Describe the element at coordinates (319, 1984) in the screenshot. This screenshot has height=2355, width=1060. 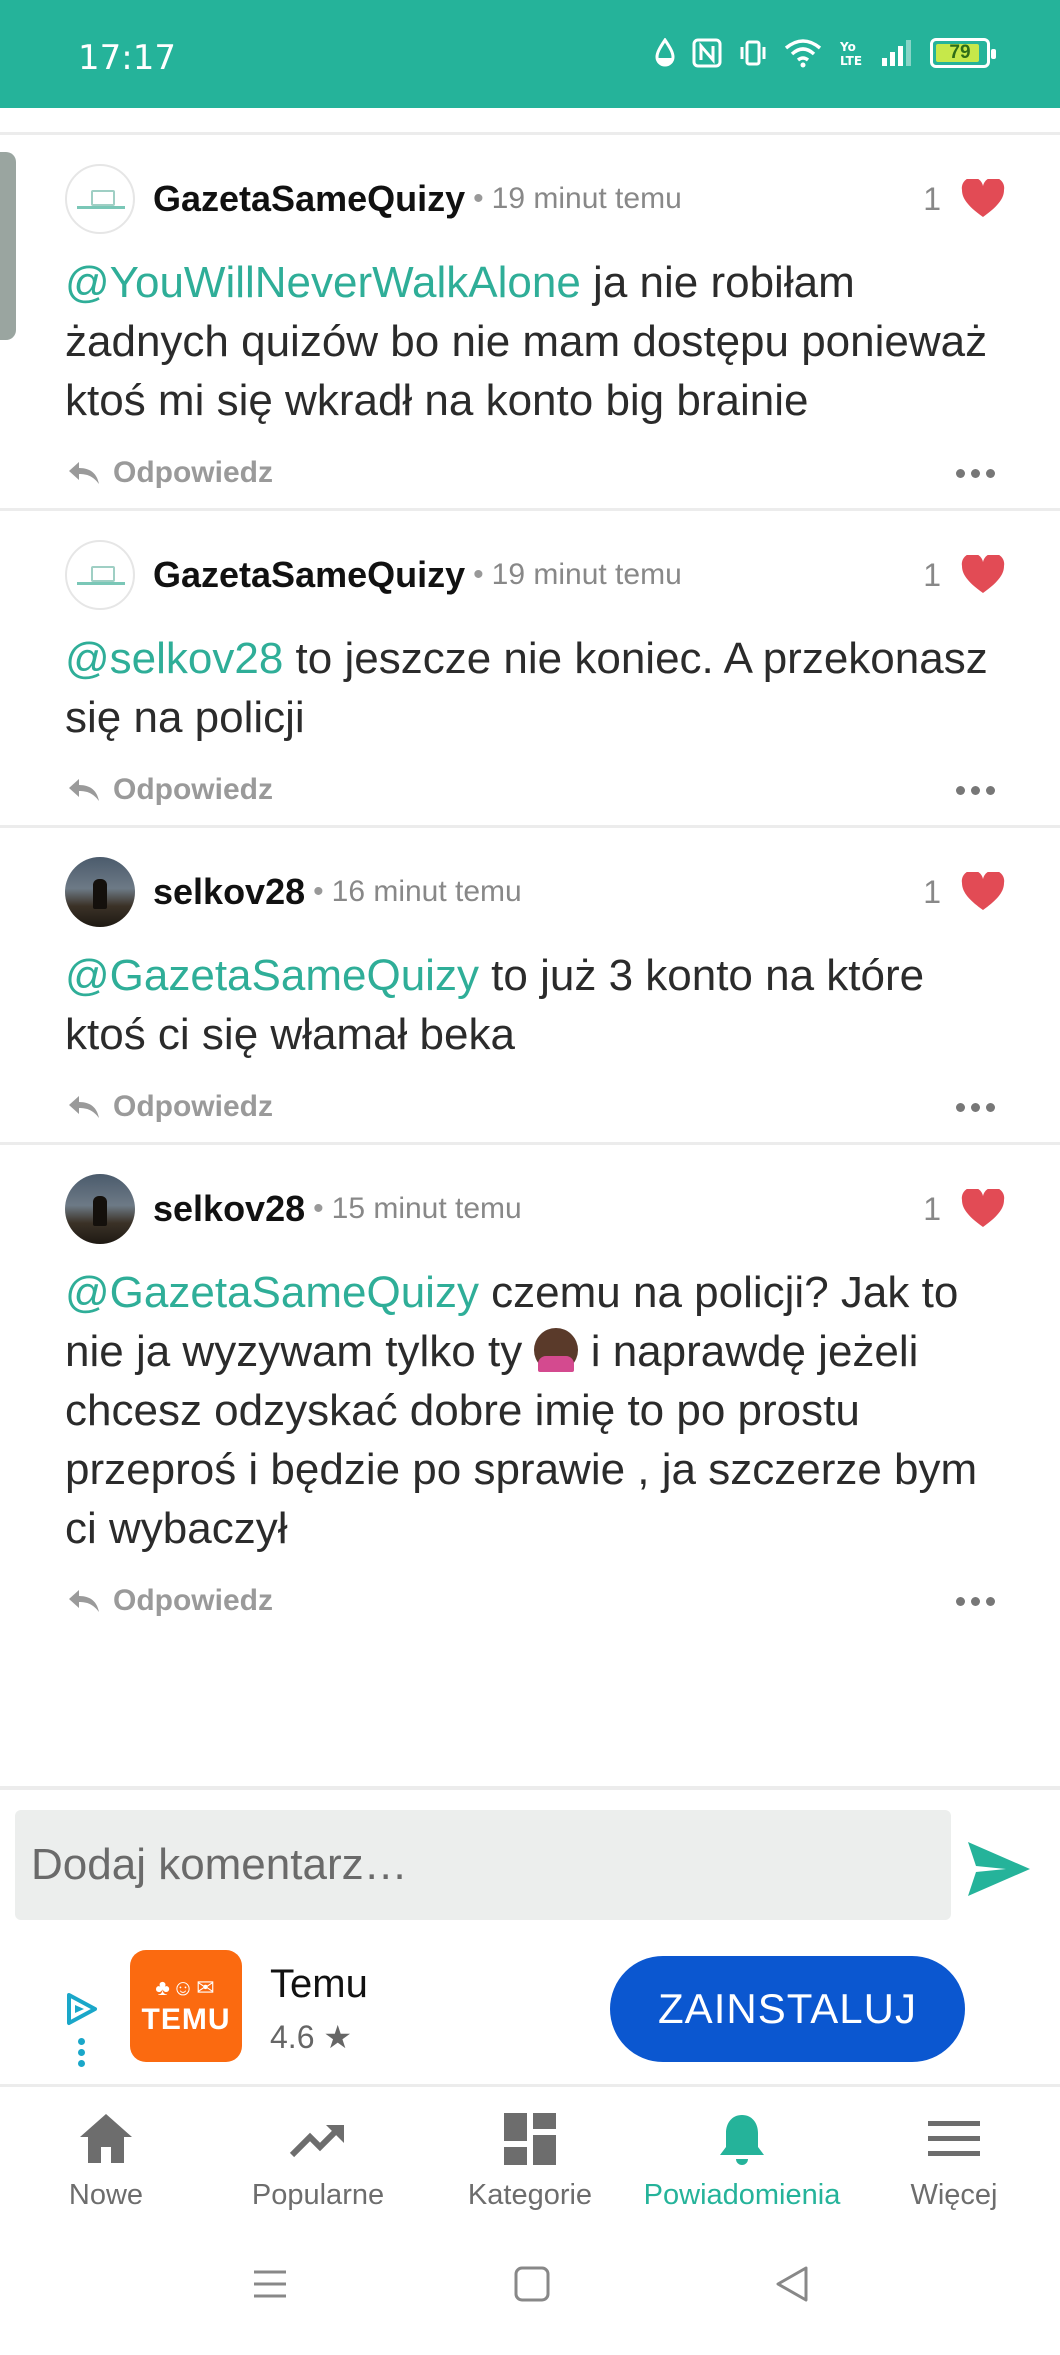
I see `ad-app-name: Temu` at that location.